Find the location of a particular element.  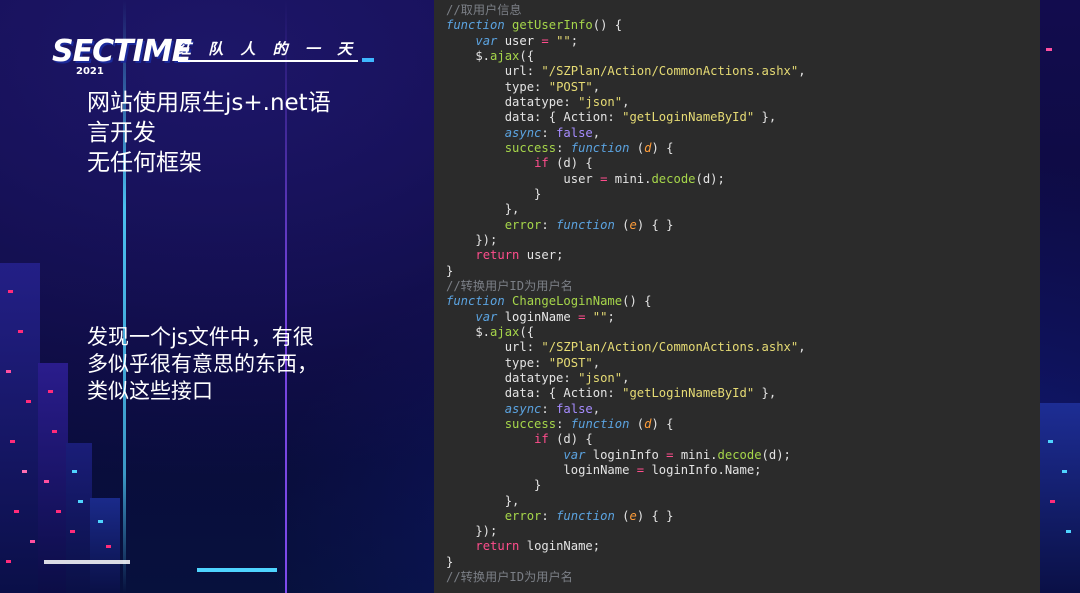

code-token: loginName; is located at coordinates (560, 546).